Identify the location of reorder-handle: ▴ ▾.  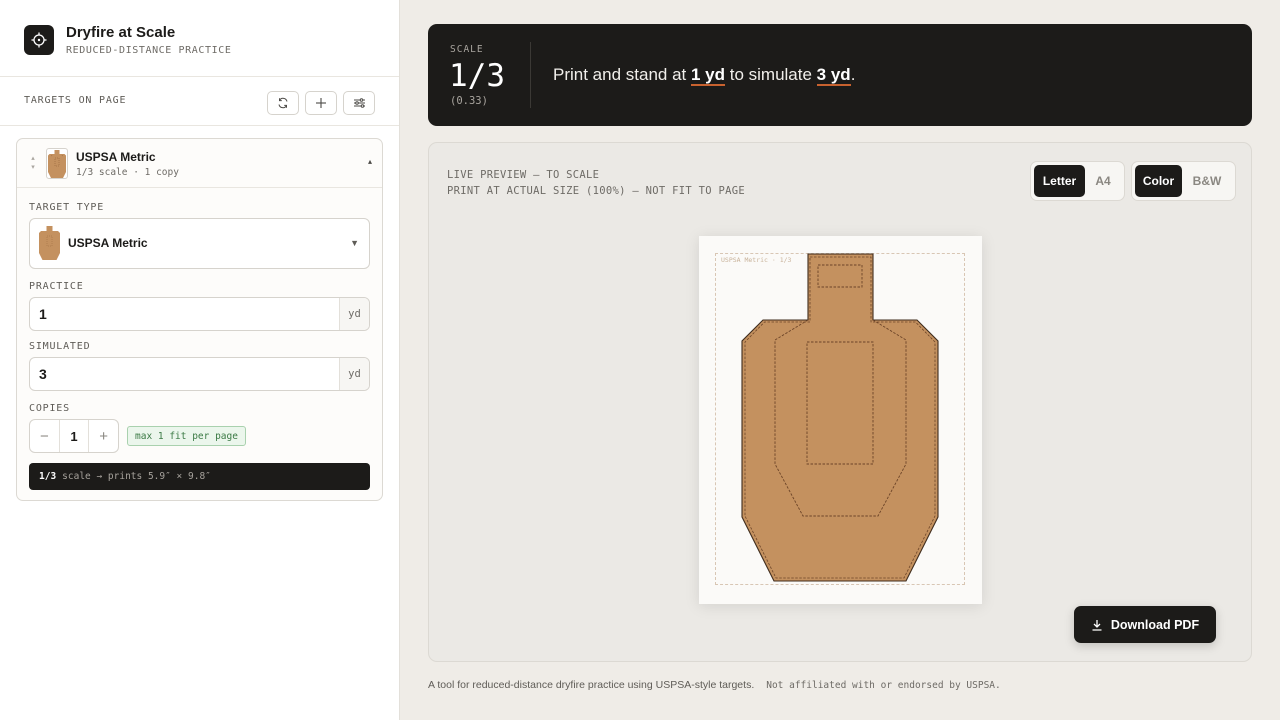
(33, 163).